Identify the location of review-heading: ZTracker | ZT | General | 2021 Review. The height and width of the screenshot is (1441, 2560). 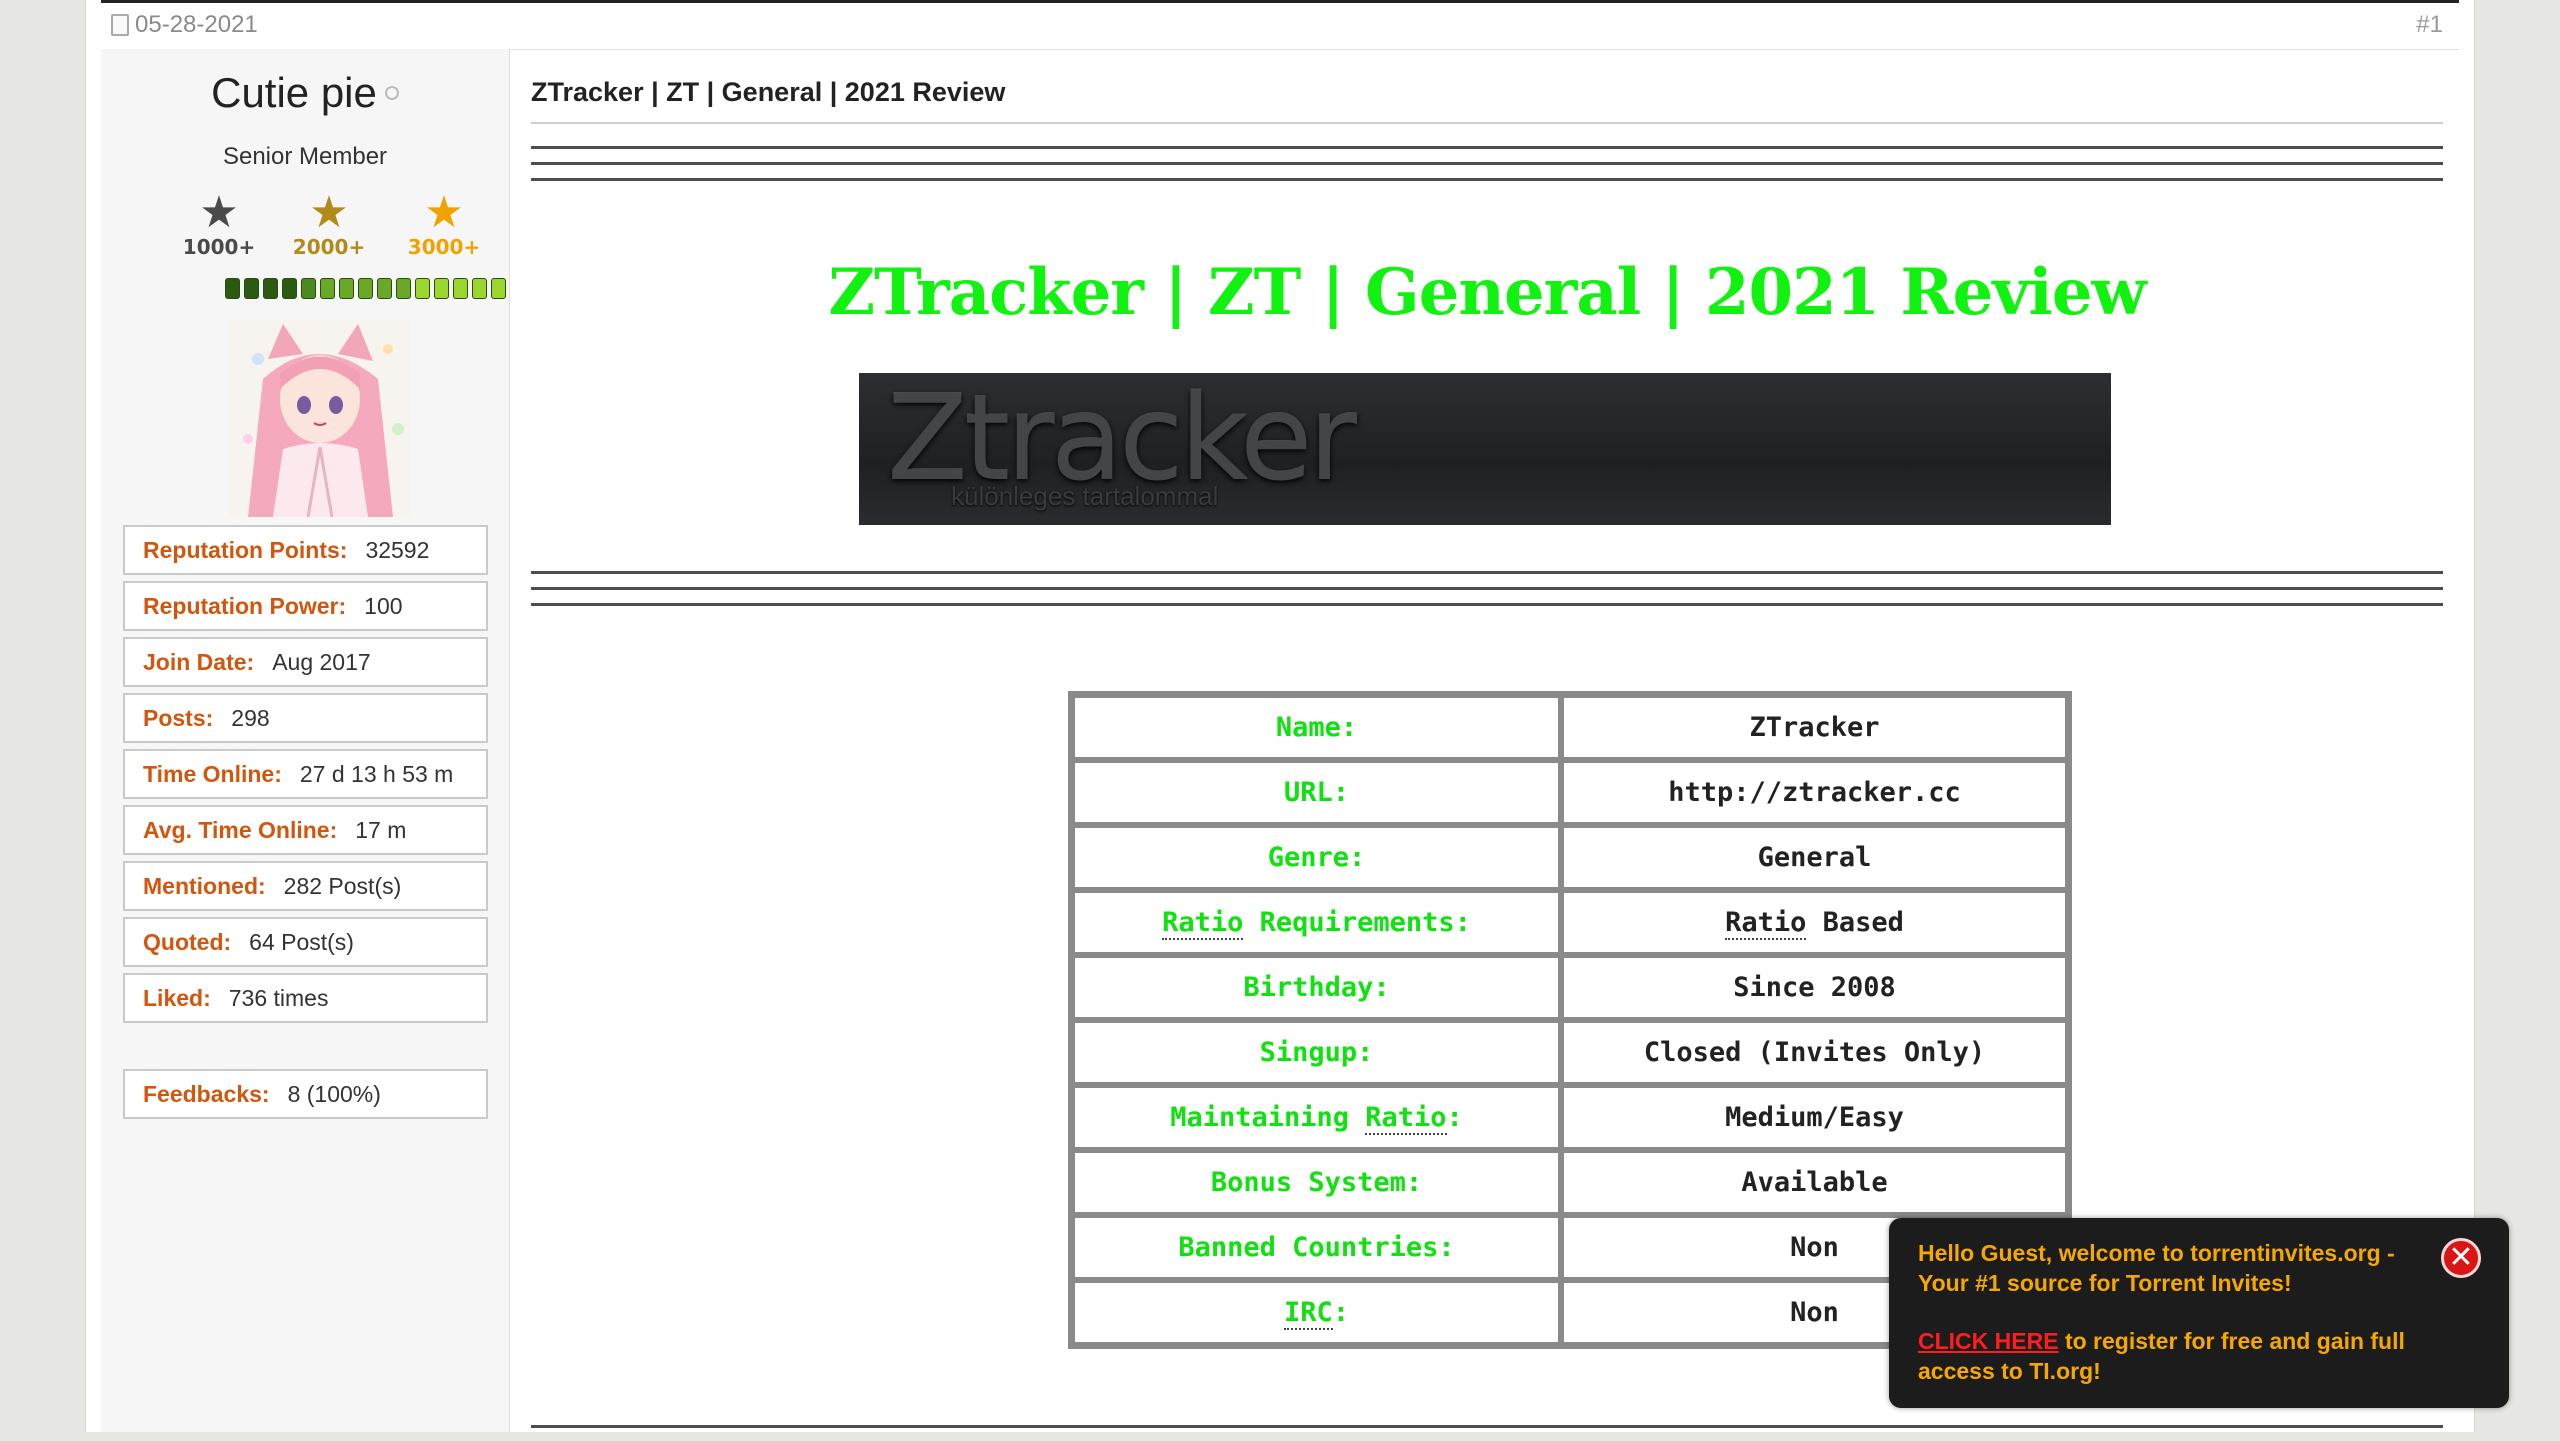
(1487, 292).